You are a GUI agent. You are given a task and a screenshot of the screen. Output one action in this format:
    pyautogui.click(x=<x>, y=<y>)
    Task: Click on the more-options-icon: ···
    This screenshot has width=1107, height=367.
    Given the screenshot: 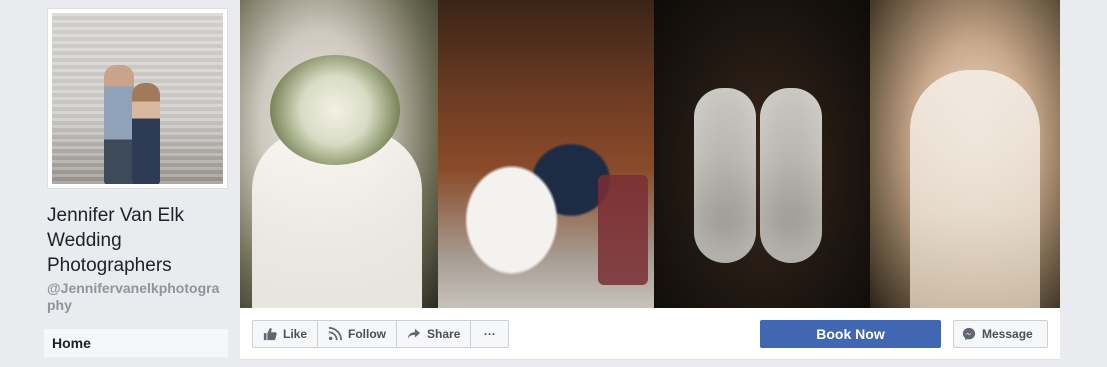 What is the action you would take?
    pyautogui.click(x=489, y=334)
    